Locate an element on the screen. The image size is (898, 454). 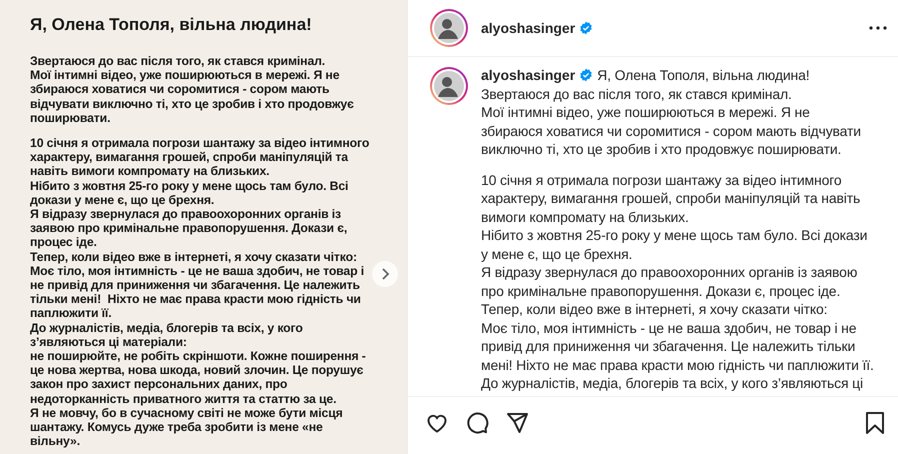
caption-line: вимоги компромату на близьких. is located at coordinates (585, 217).